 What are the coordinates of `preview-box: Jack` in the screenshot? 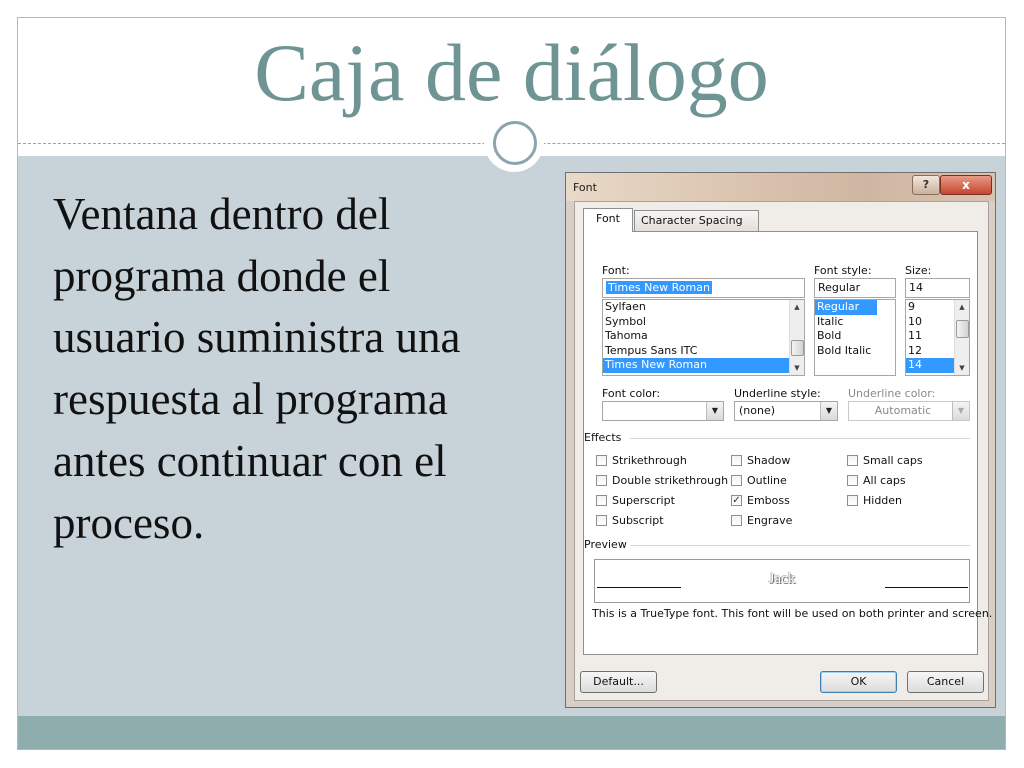 It's located at (782, 581).